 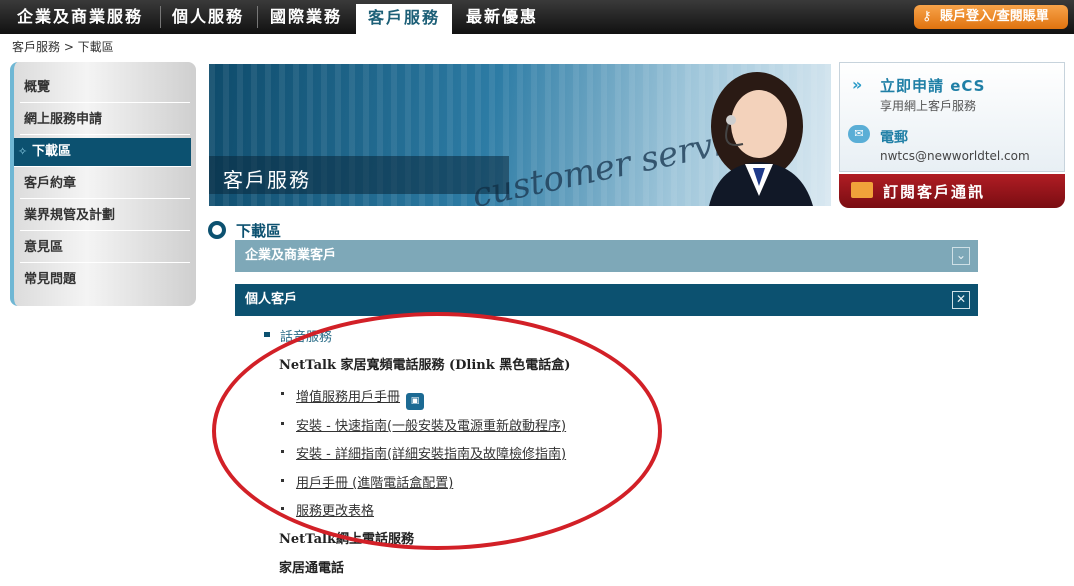 What do you see at coordinates (928, 106) in the screenshot?
I see `ecs-subtitle: 享用網上客戶服務` at bounding box center [928, 106].